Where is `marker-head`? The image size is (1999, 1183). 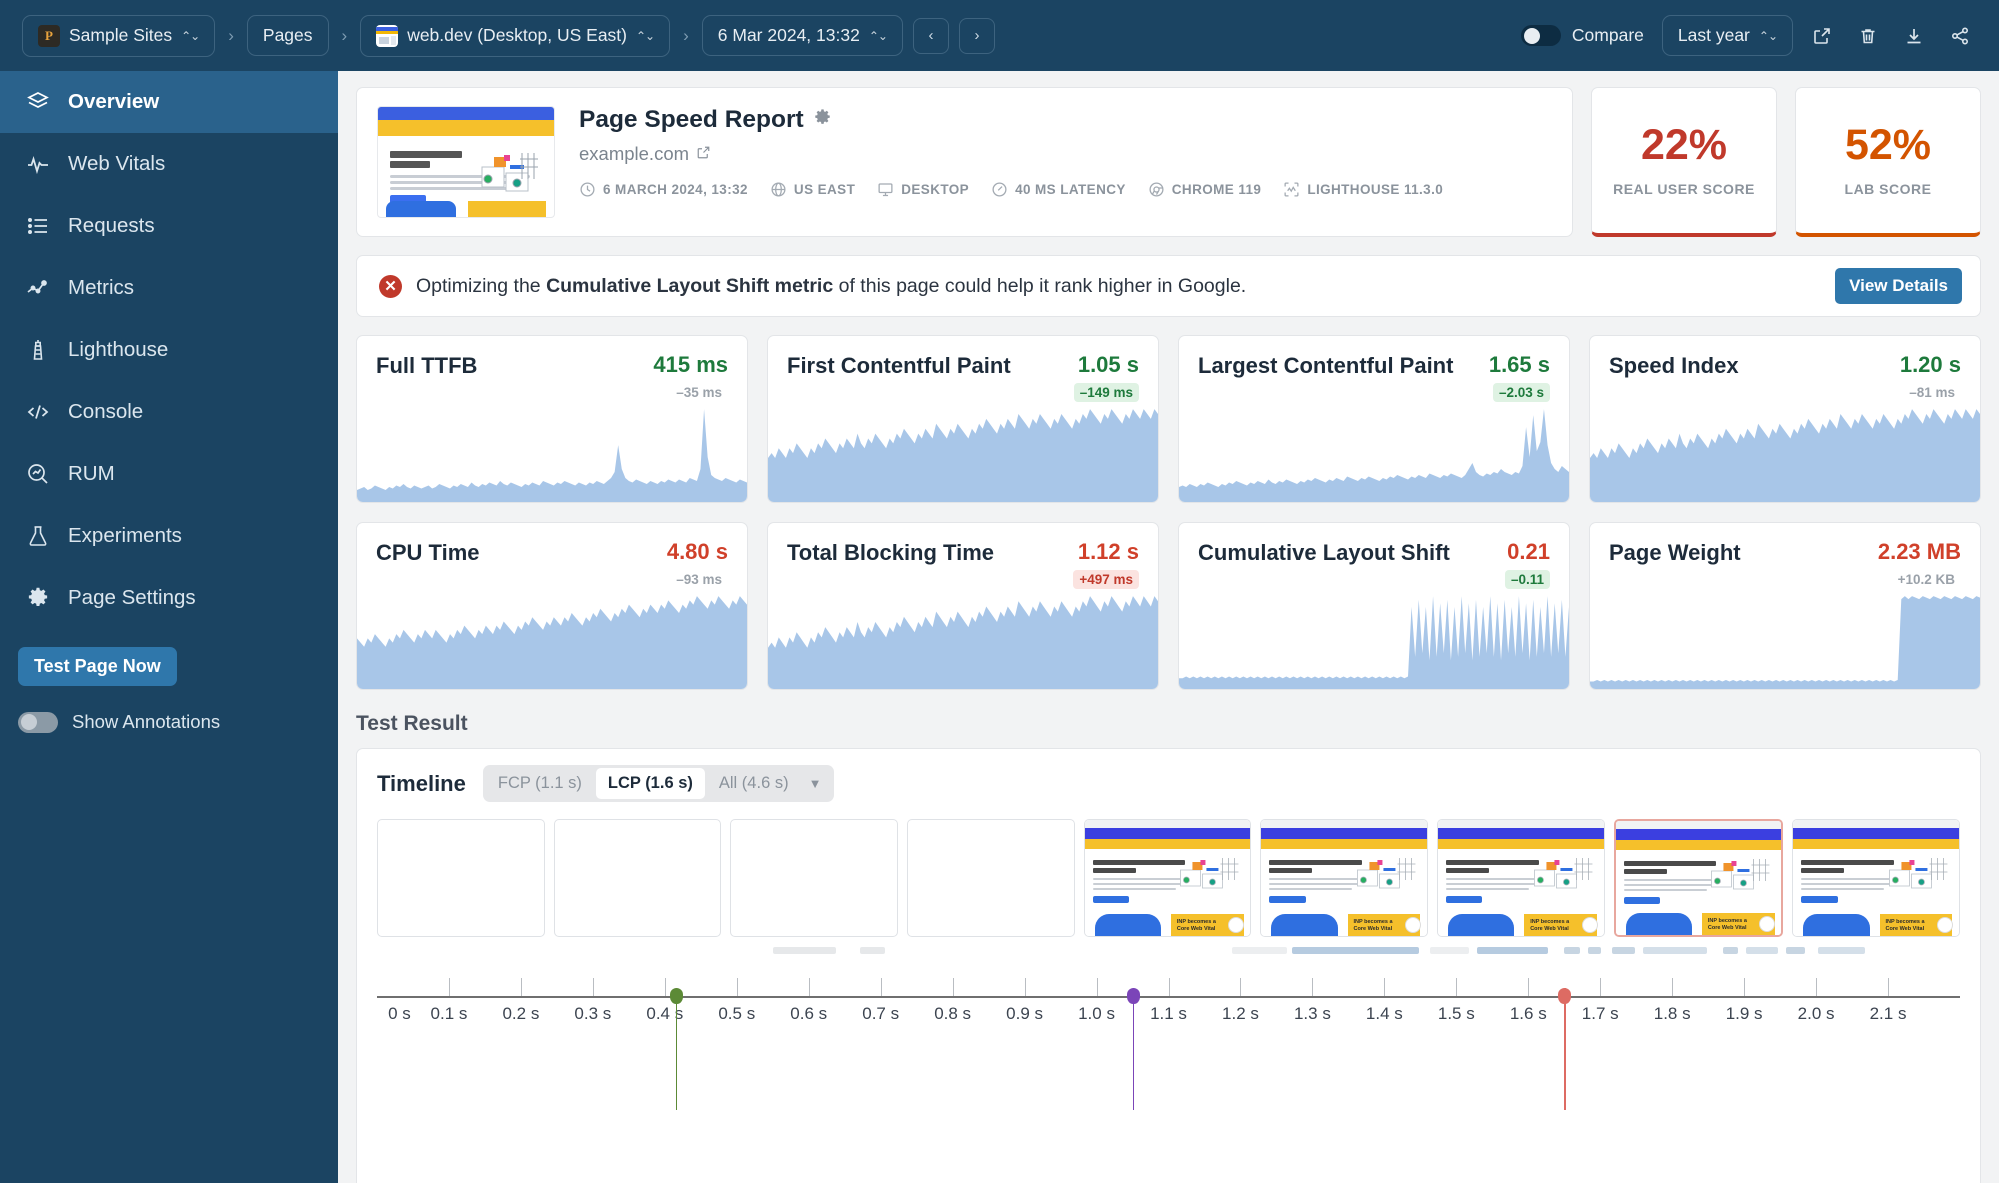
marker-head is located at coordinates (676, 996).